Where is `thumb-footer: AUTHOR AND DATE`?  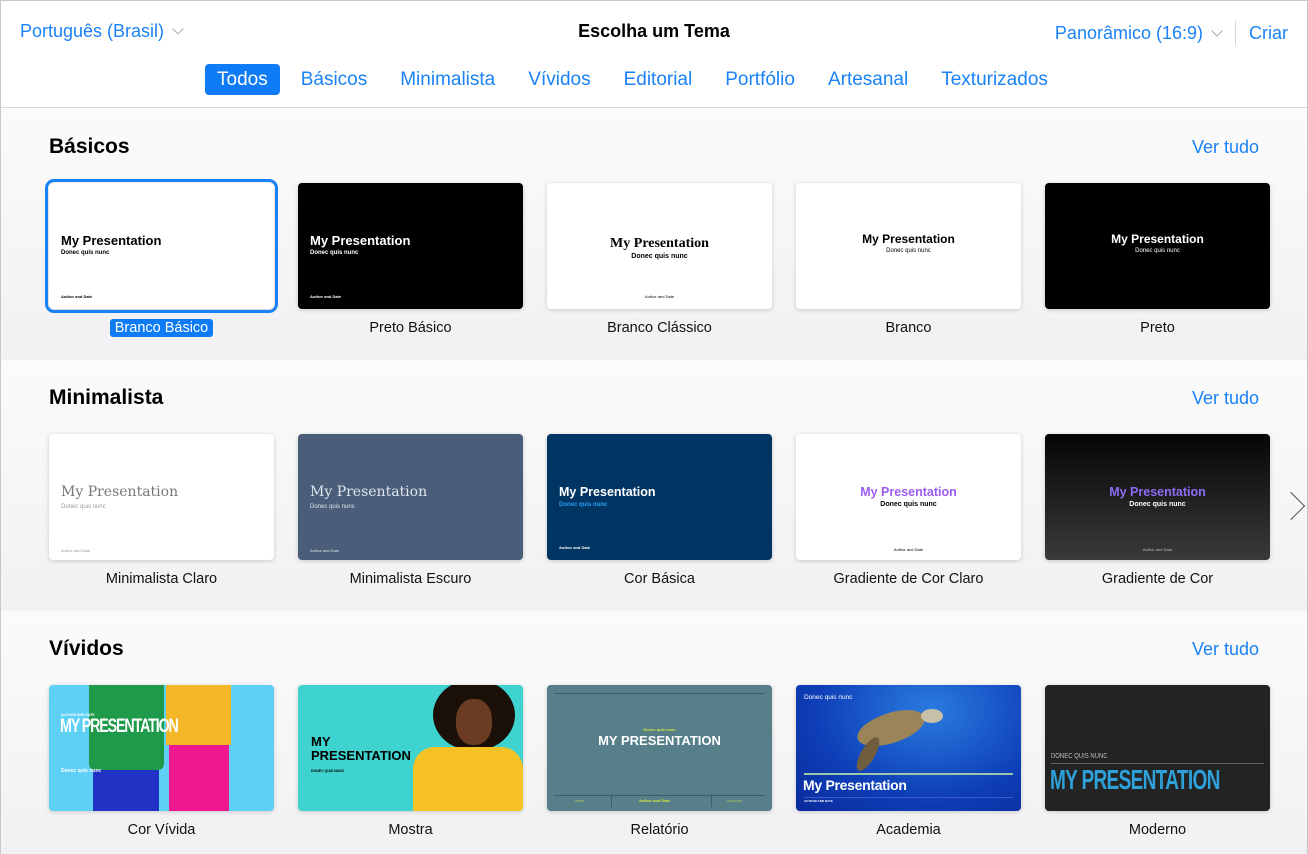 thumb-footer: AUTHOR AND DATE is located at coordinates (818, 801).